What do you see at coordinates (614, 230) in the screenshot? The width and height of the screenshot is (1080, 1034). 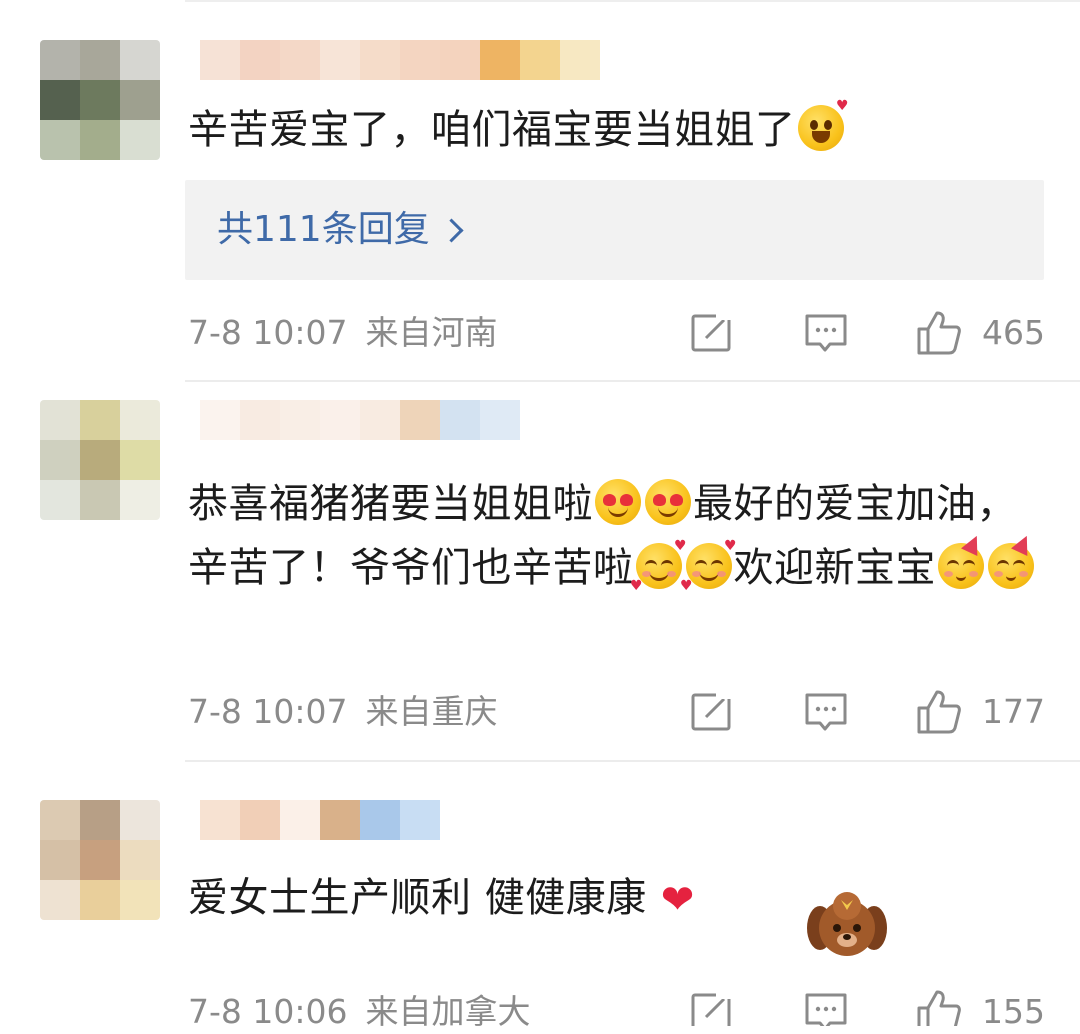 I see `replies-box: 共111条回复` at bounding box center [614, 230].